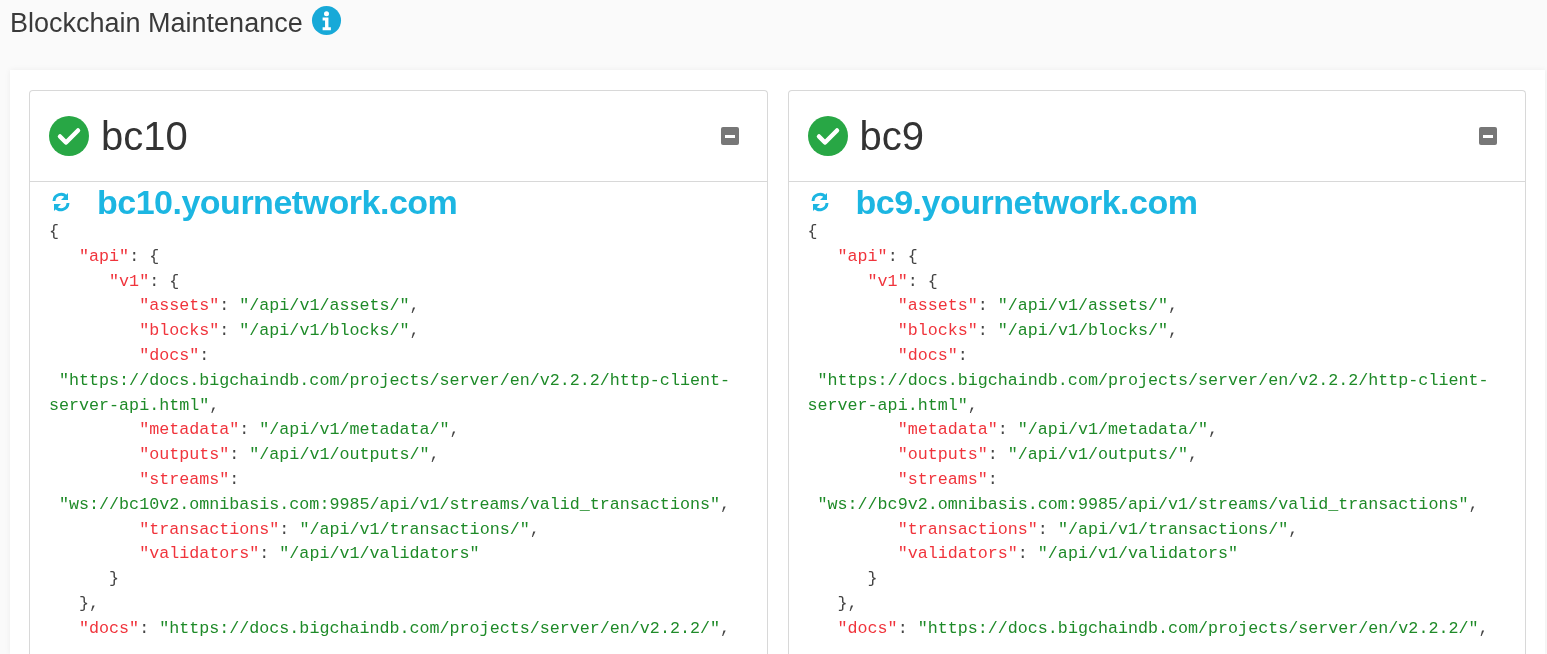  Describe the element at coordinates (156, 23) in the screenshot. I see `page-title: Blockchain Maintenance` at that location.